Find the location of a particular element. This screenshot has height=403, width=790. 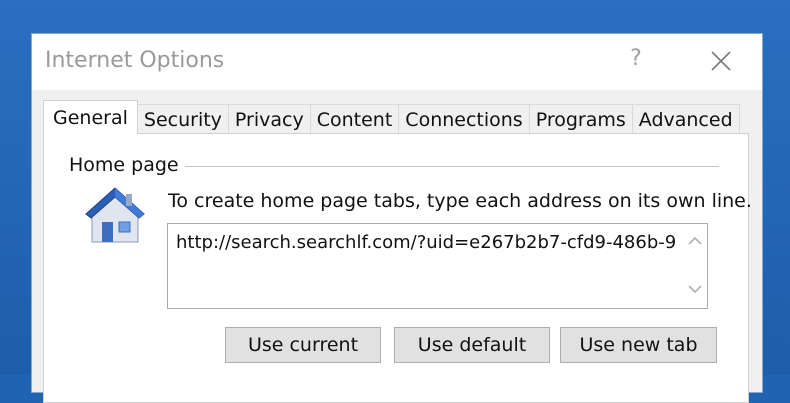

tab-label: Security is located at coordinates (182, 119).